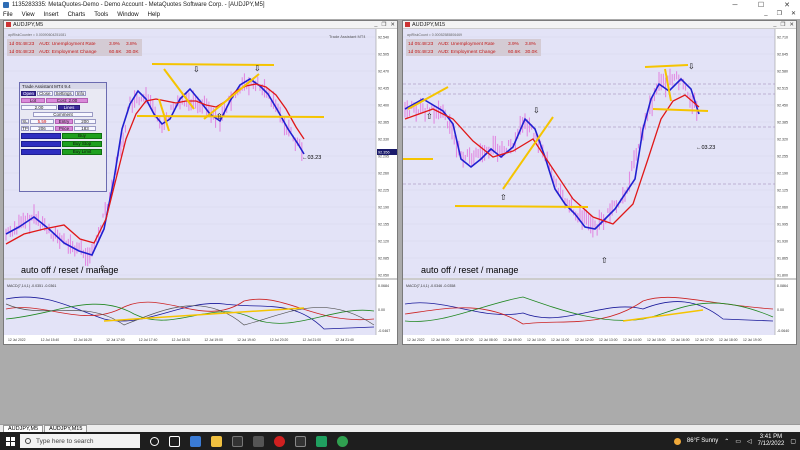 The height and width of the screenshot is (450, 800). What do you see at coordinates (488, 340) in the screenshot?
I see `time-tick-label: 12 Jul 08:00` at bounding box center [488, 340].